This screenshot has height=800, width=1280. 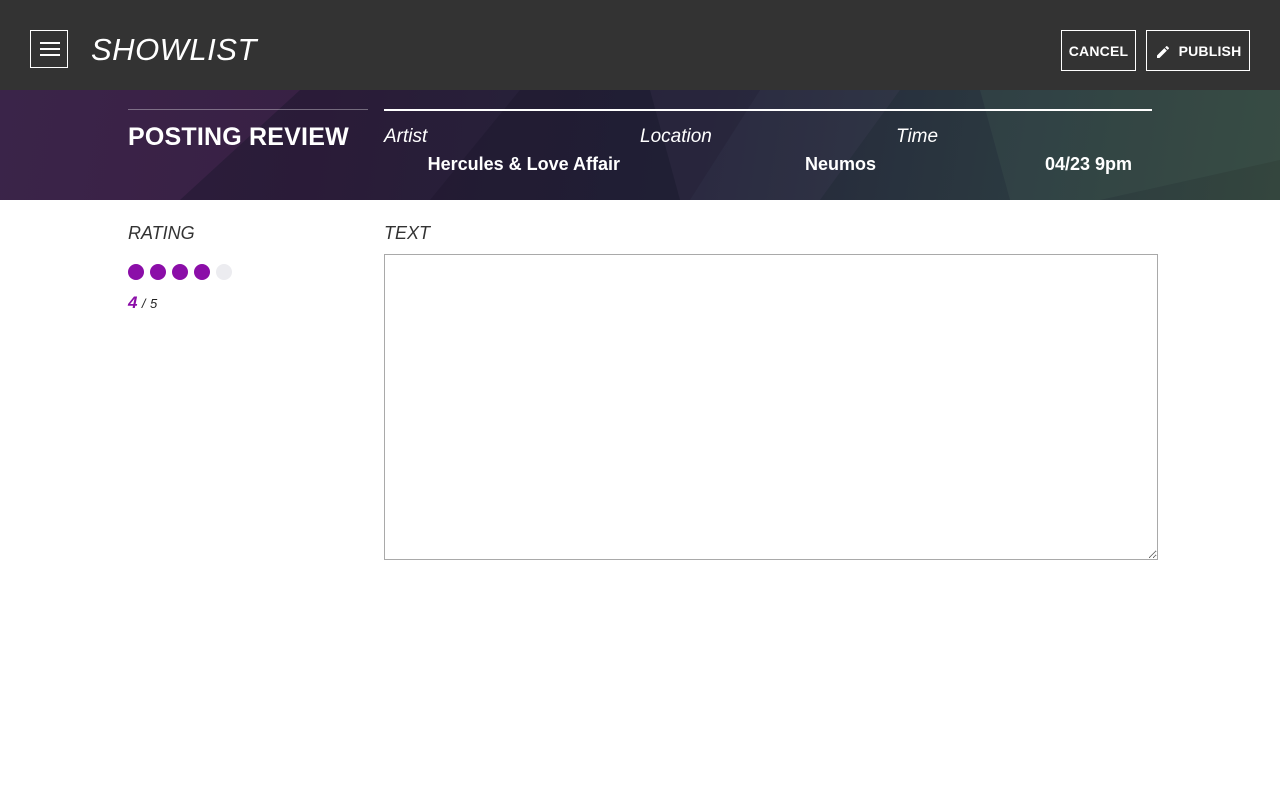 What do you see at coordinates (1088, 164) in the screenshot?
I see `time-value: 04/23 9pm` at bounding box center [1088, 164].